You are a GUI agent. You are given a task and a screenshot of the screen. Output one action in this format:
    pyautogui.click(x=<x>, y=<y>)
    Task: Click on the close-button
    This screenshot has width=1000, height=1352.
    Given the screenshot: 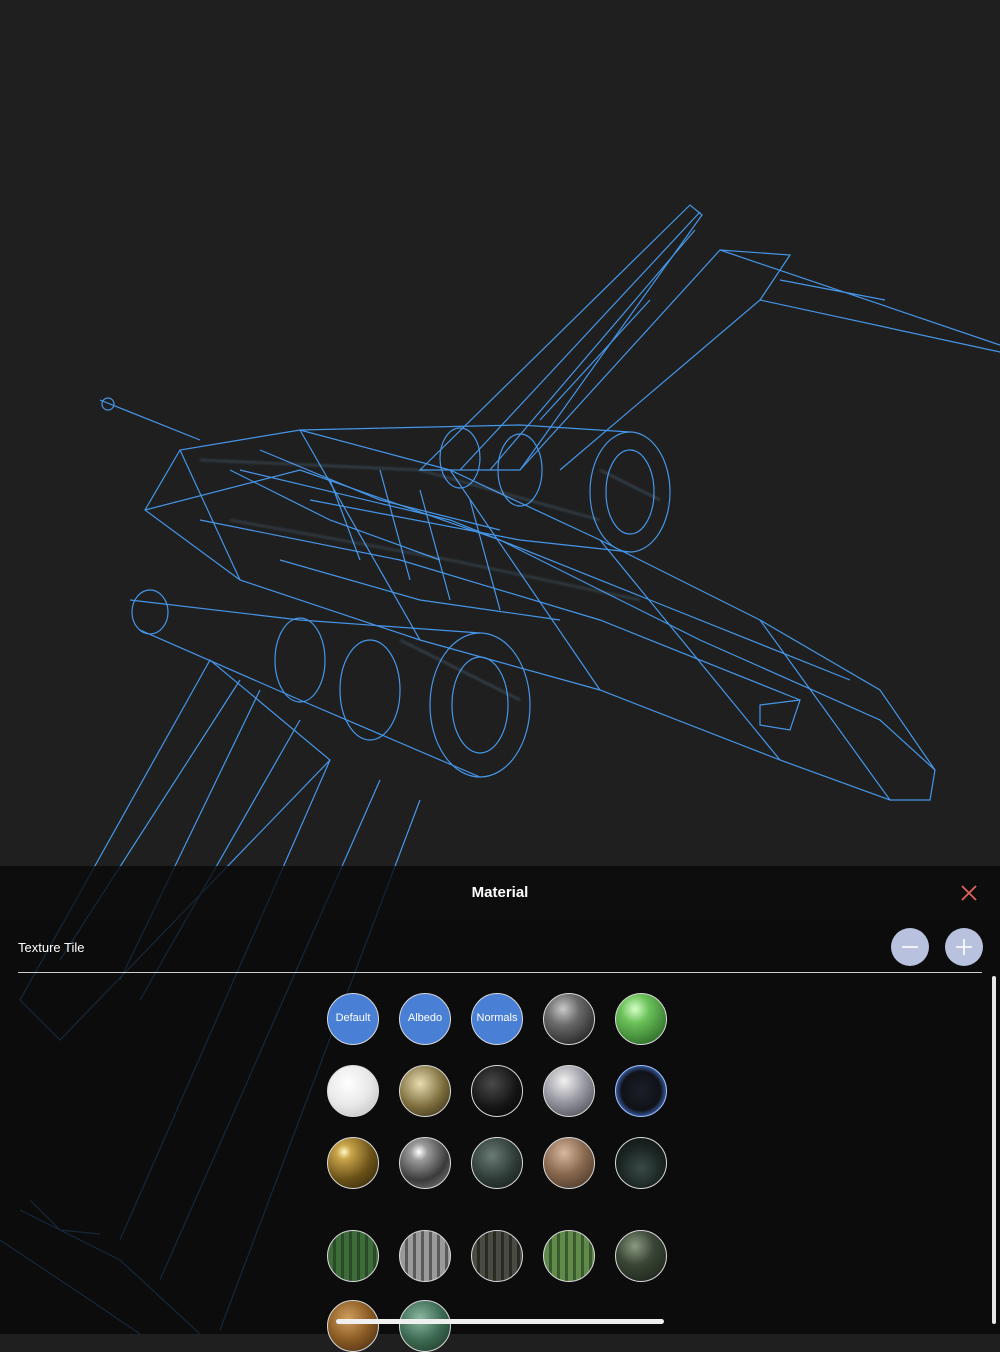 What is the action you would take?
    pyautogui.click(x=969, y=893)
    